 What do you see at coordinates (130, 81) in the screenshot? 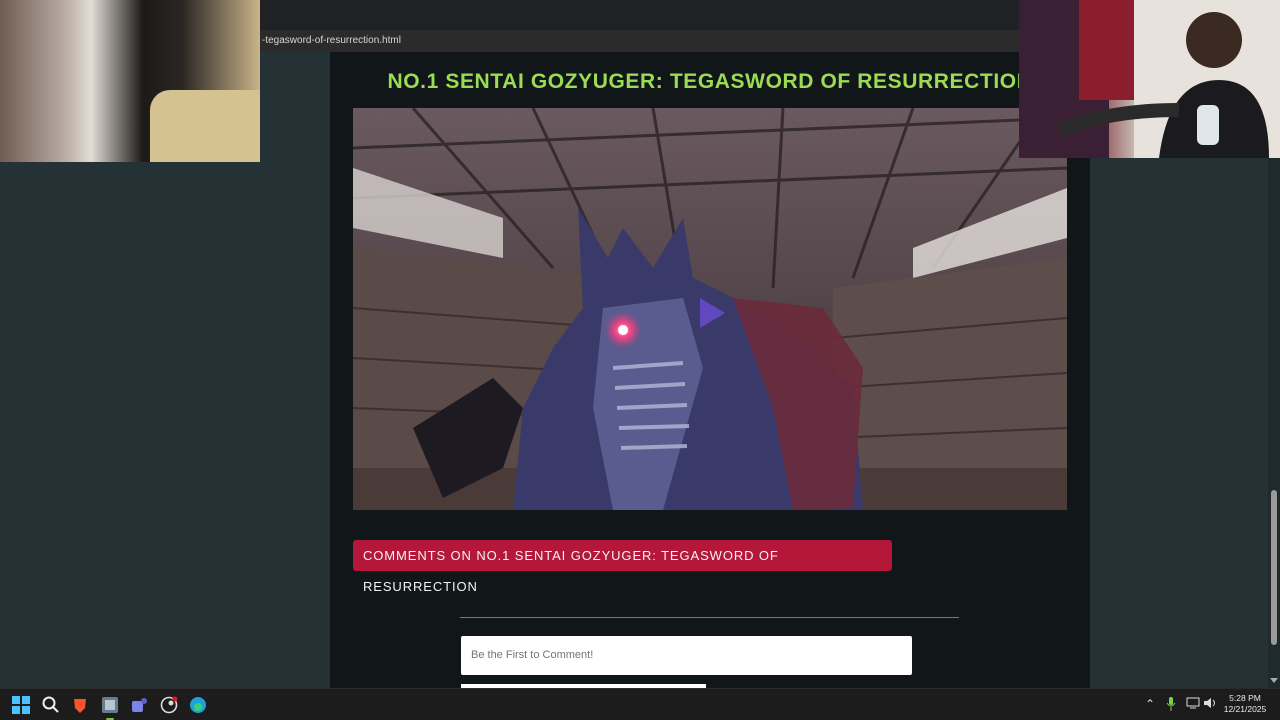
I see `webcam-overlay-left` at bounding box center [130, 81].